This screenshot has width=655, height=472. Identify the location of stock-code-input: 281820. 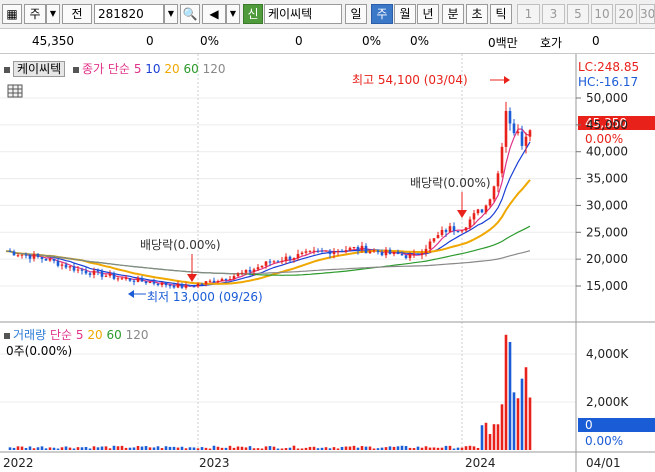
(129, 14).